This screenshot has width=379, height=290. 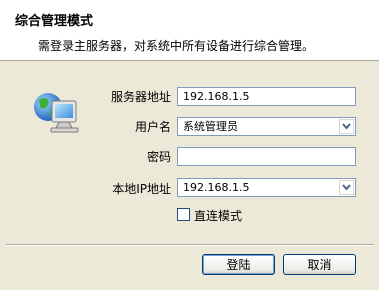 I want to click on local-ip-select: 192.168.1.5, so click(x=266, y=187).